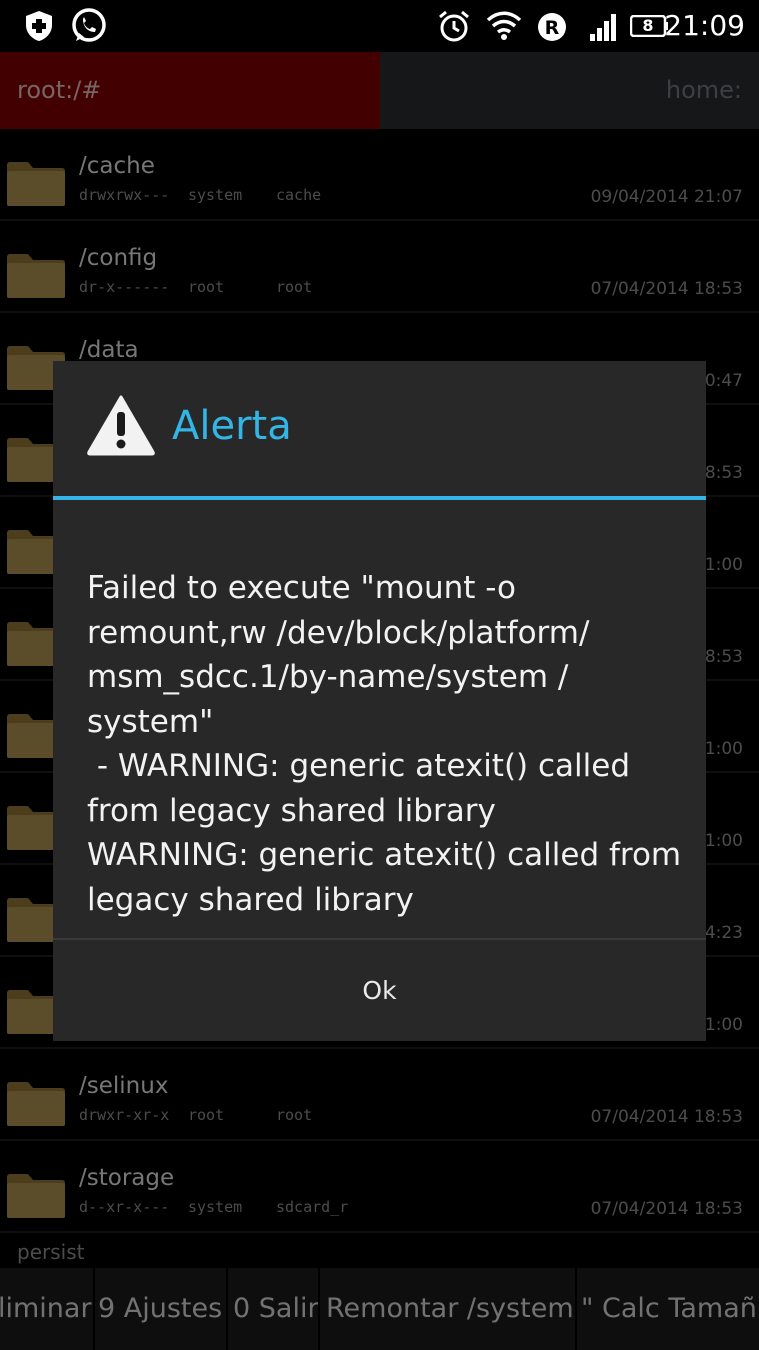 The image size is (759, 1350). I want to click on dialog-title: Alerta, so click(232, 426).